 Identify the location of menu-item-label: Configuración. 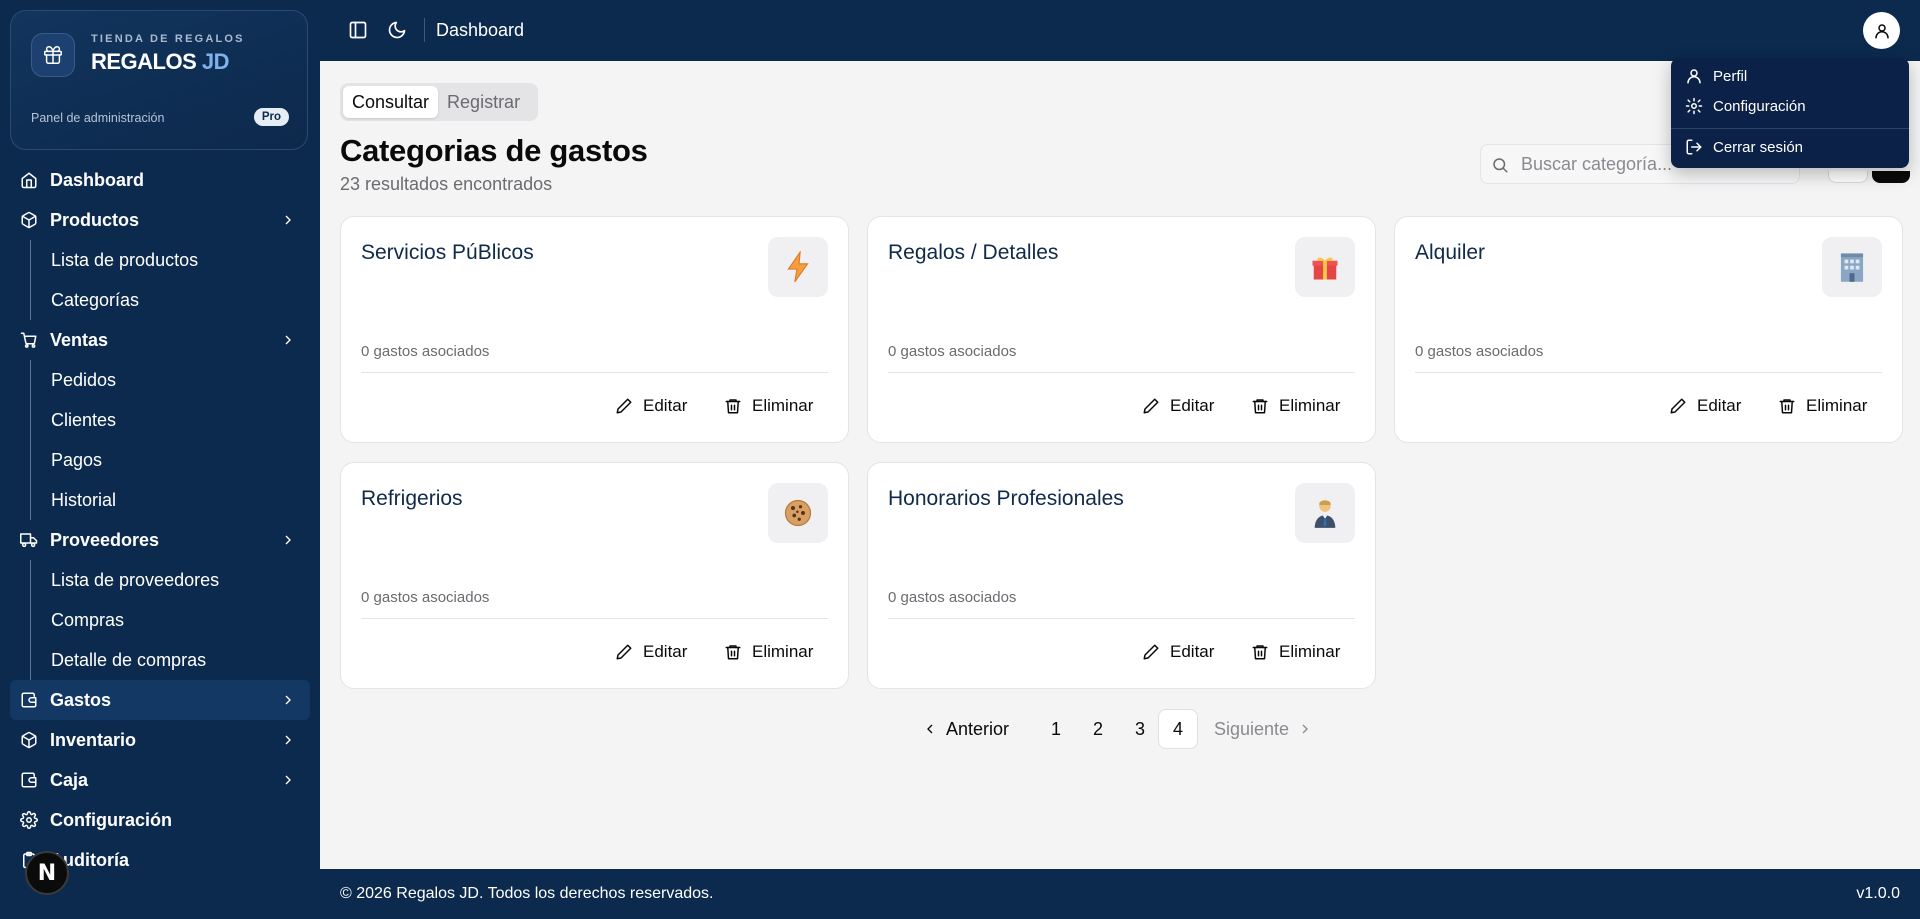
(1759, 106).